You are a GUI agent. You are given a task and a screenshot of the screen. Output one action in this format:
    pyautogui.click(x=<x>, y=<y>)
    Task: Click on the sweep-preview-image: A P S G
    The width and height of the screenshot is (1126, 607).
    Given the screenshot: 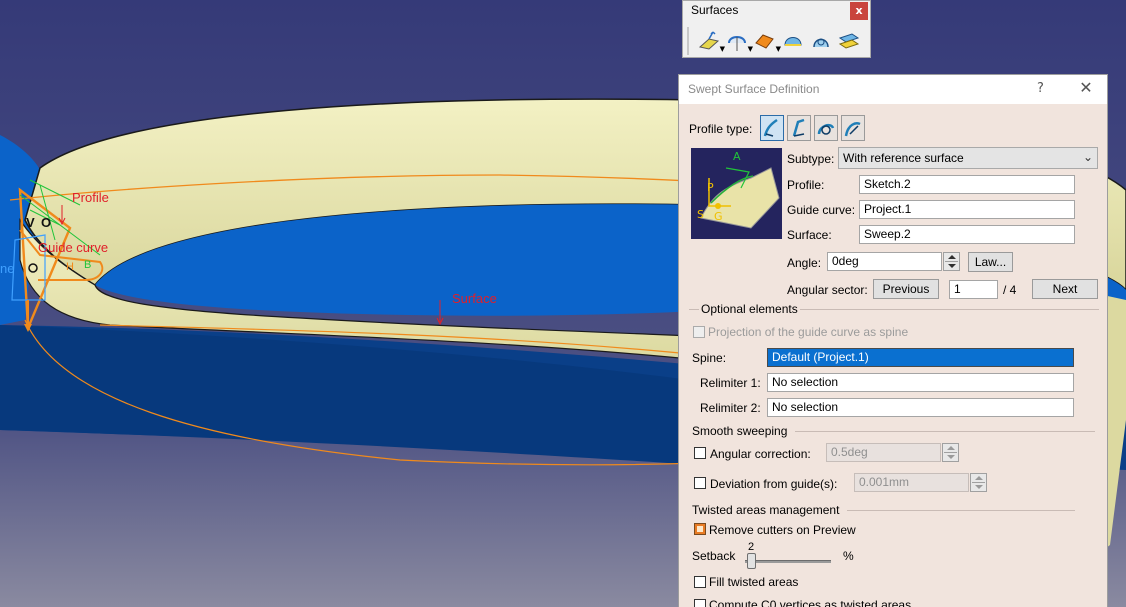 What is the action you would take?
    pyautogui.click(x=736, y=193)
    